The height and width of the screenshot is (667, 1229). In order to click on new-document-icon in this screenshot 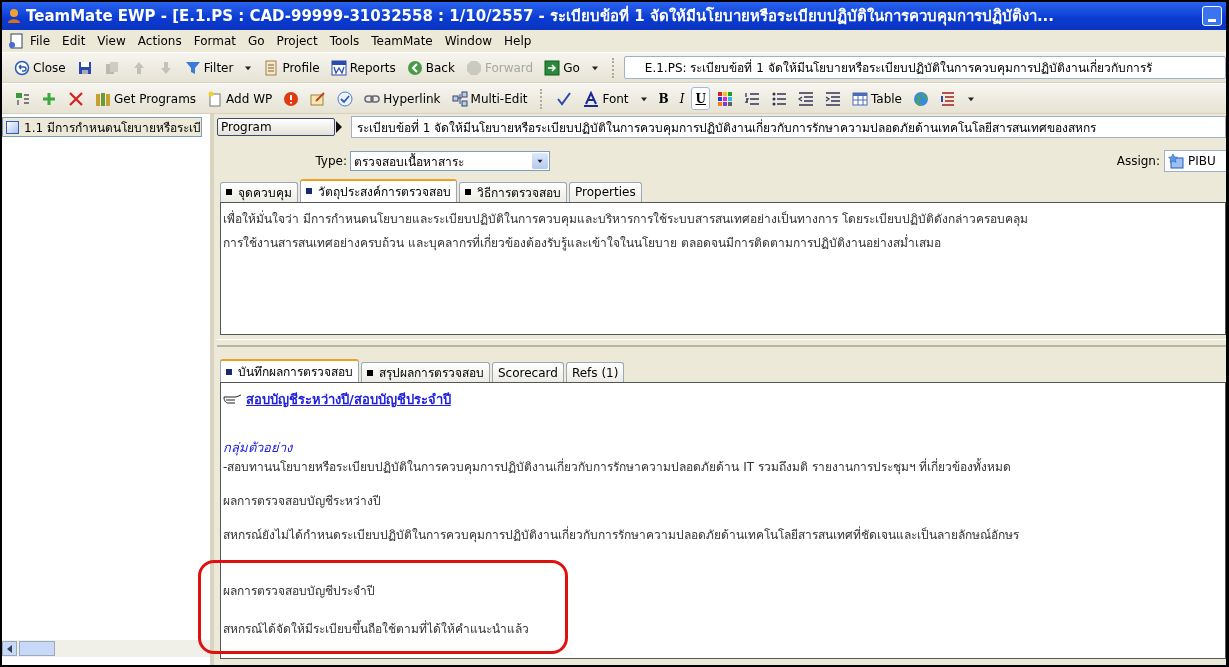, I will do `click(215, 98)`.